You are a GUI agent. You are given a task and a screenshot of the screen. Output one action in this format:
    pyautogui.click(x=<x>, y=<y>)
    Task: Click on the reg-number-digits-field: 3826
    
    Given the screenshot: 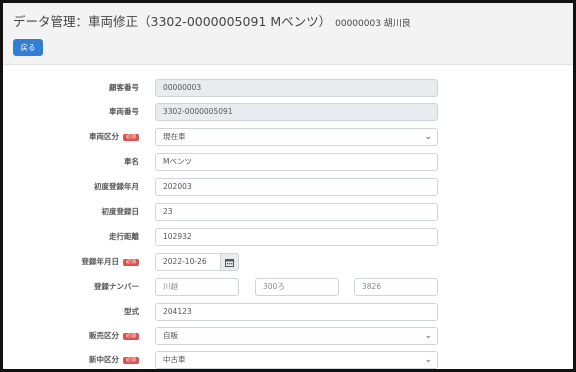 What is the action you would take?
    pyautogui.click(x=396, y=287)
    